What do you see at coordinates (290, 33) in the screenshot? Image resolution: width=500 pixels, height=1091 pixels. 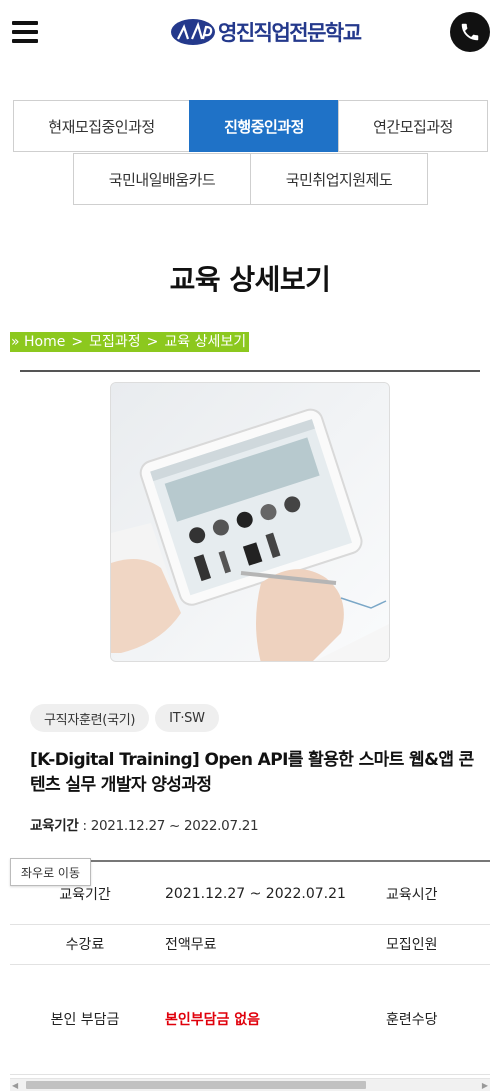 I see `logo-text: 영진직업전문학교` at bounding box center [290, 33].